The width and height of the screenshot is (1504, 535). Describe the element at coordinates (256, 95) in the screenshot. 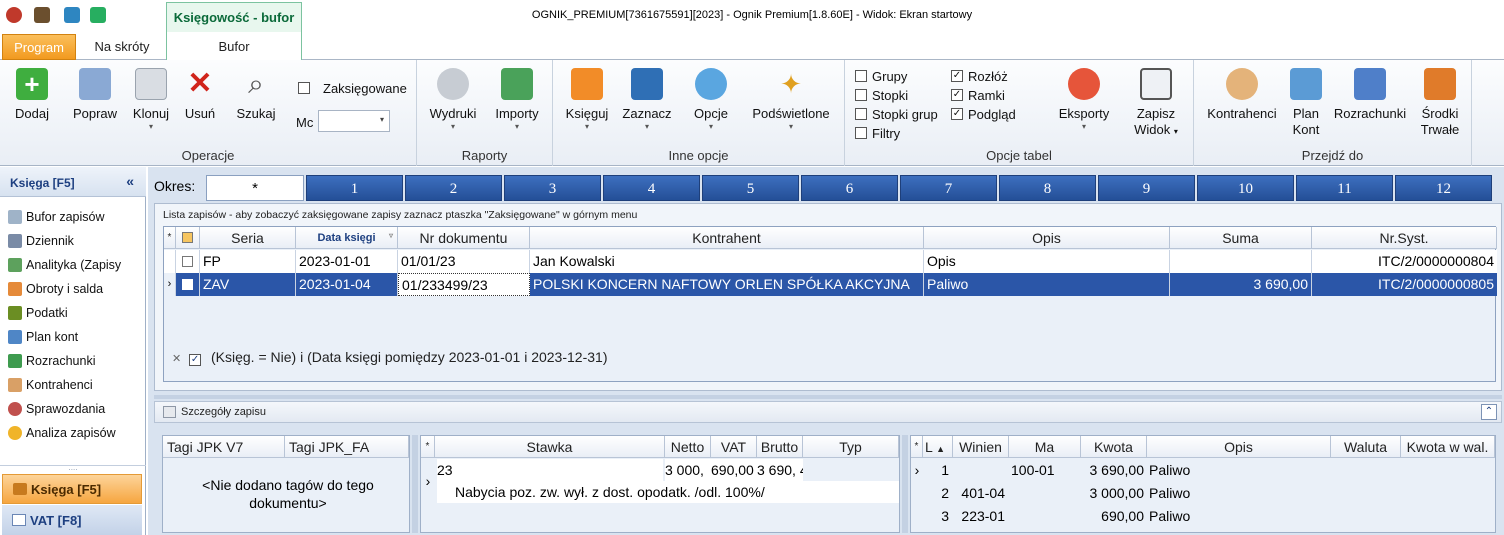

I see `szukaj-button: ⌕ Szukaj` at that location.